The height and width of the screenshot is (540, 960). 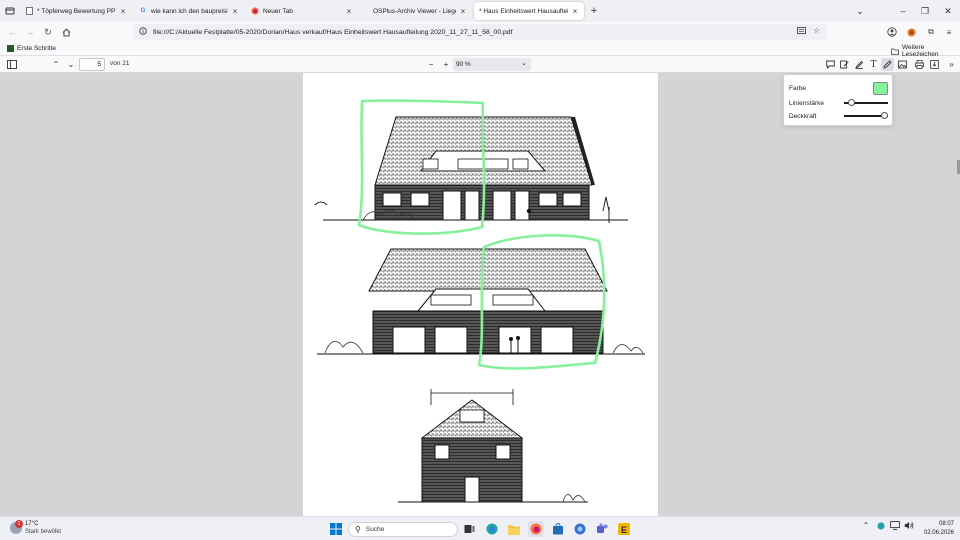 I want to click on next-page-button: ⌄, so click(x=71, y=64).